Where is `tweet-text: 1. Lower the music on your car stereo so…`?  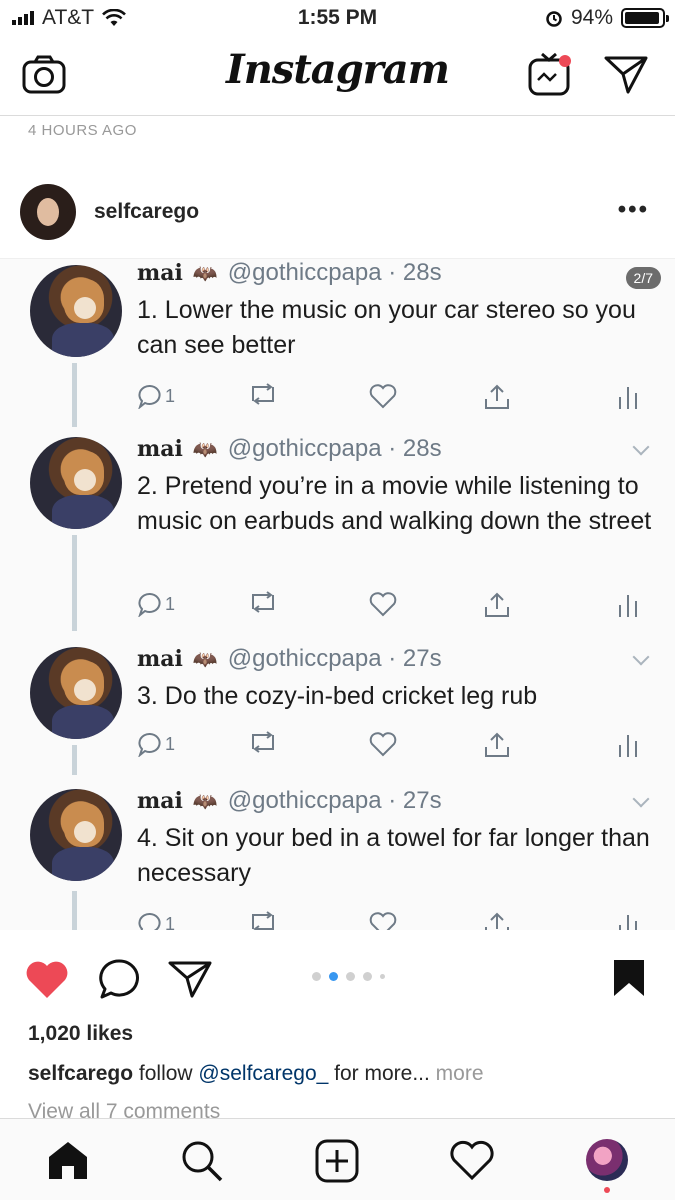
tweet-text: 1. Lower the music on your car stereo so… is located at coordinates (386, 327).